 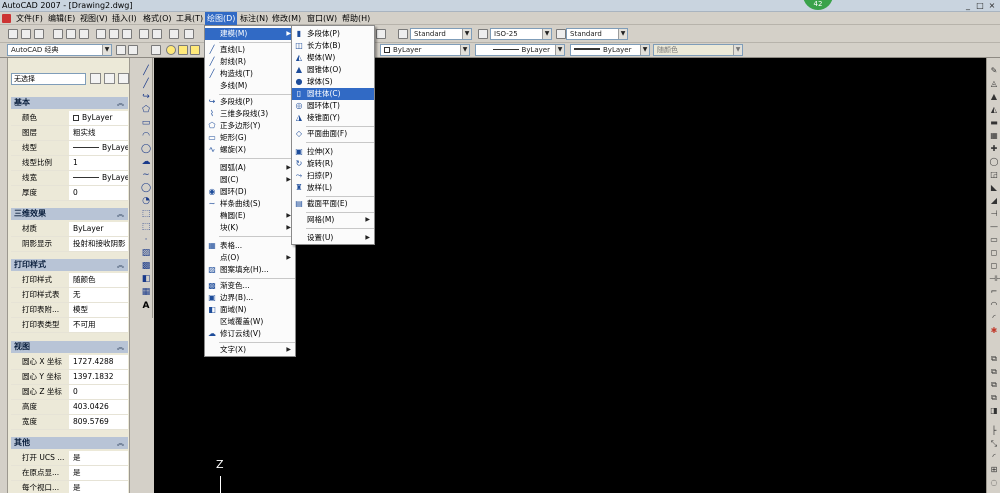 What do you see at coordinates (250, 86) in the screenshot?
I see `draw-menu-multiline: 多线(M)` at bounding box center [250, 86].